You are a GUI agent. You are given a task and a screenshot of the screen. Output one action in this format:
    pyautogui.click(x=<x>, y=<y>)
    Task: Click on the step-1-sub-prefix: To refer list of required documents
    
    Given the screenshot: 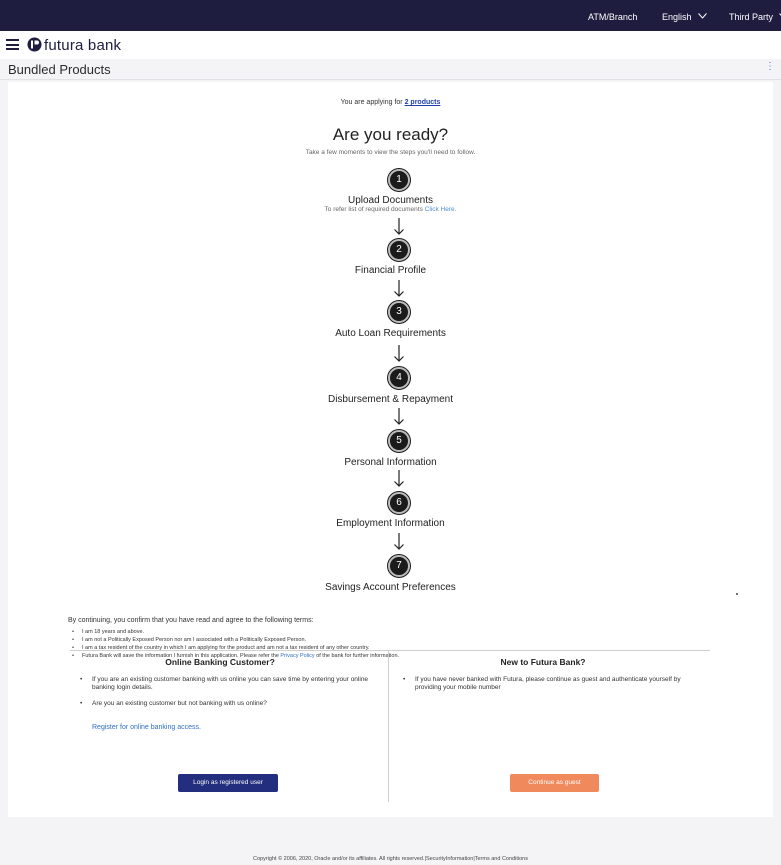 What is the action you would take?
    pyautogui.click(x=373, y=209)
    